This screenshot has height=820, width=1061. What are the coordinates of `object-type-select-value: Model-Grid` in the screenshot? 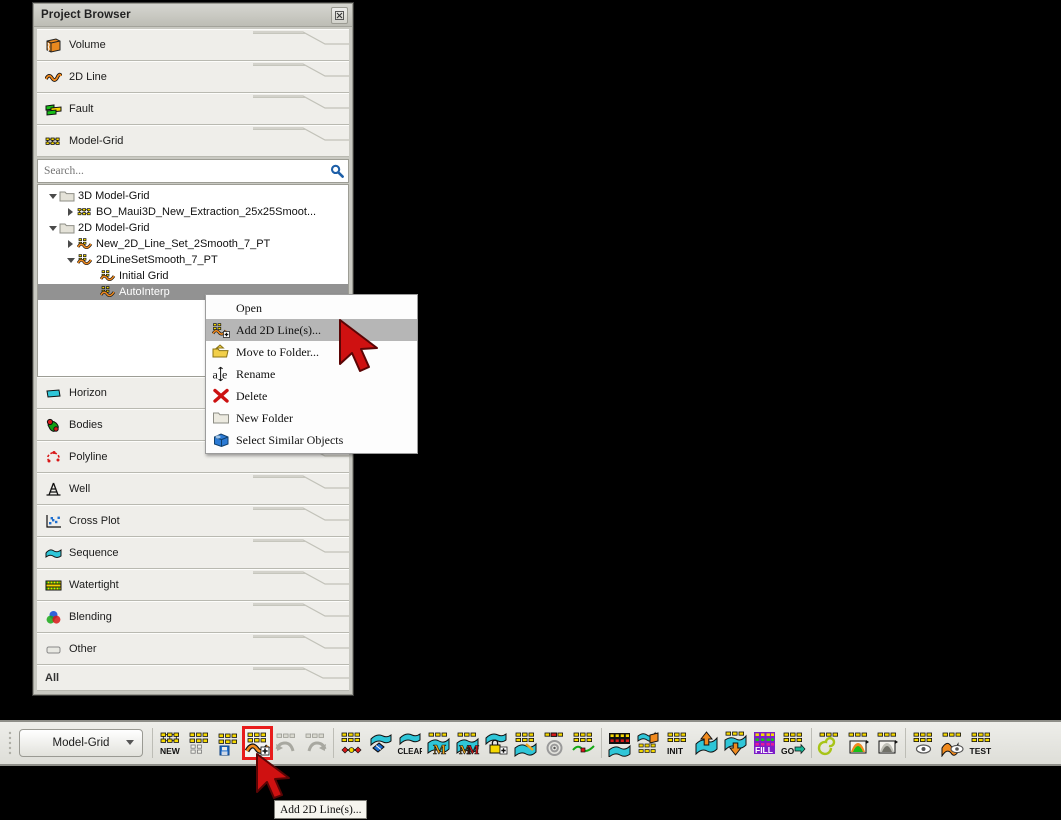 It's located at (81, 743).